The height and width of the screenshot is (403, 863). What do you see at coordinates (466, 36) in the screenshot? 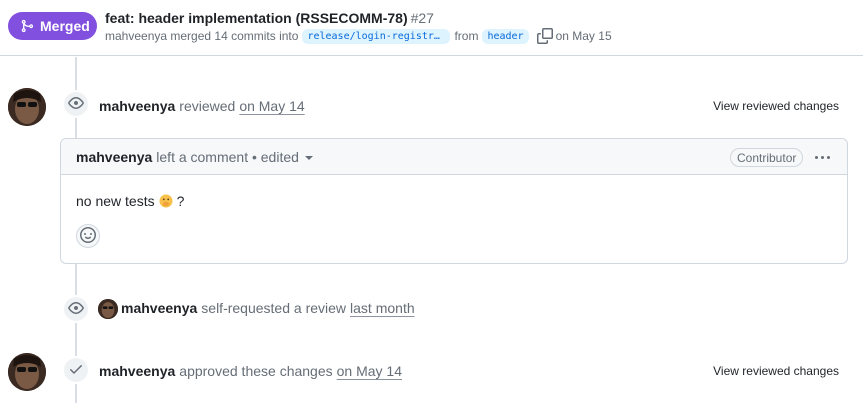
I see `from-text: from` at bounding box center [466, 36].